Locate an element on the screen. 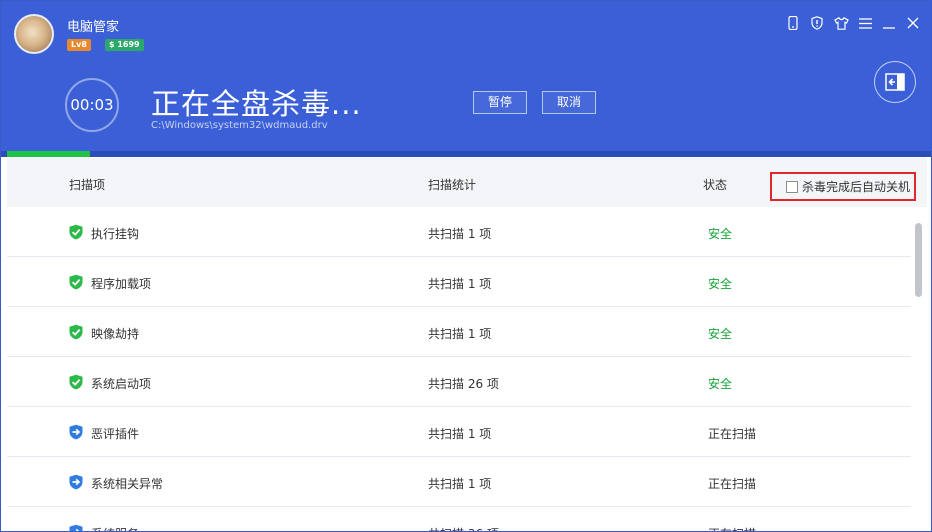 Image resolution: width=932 pixels, height=532 pixels. title-bar-icons is located at coordinates (853, 23).